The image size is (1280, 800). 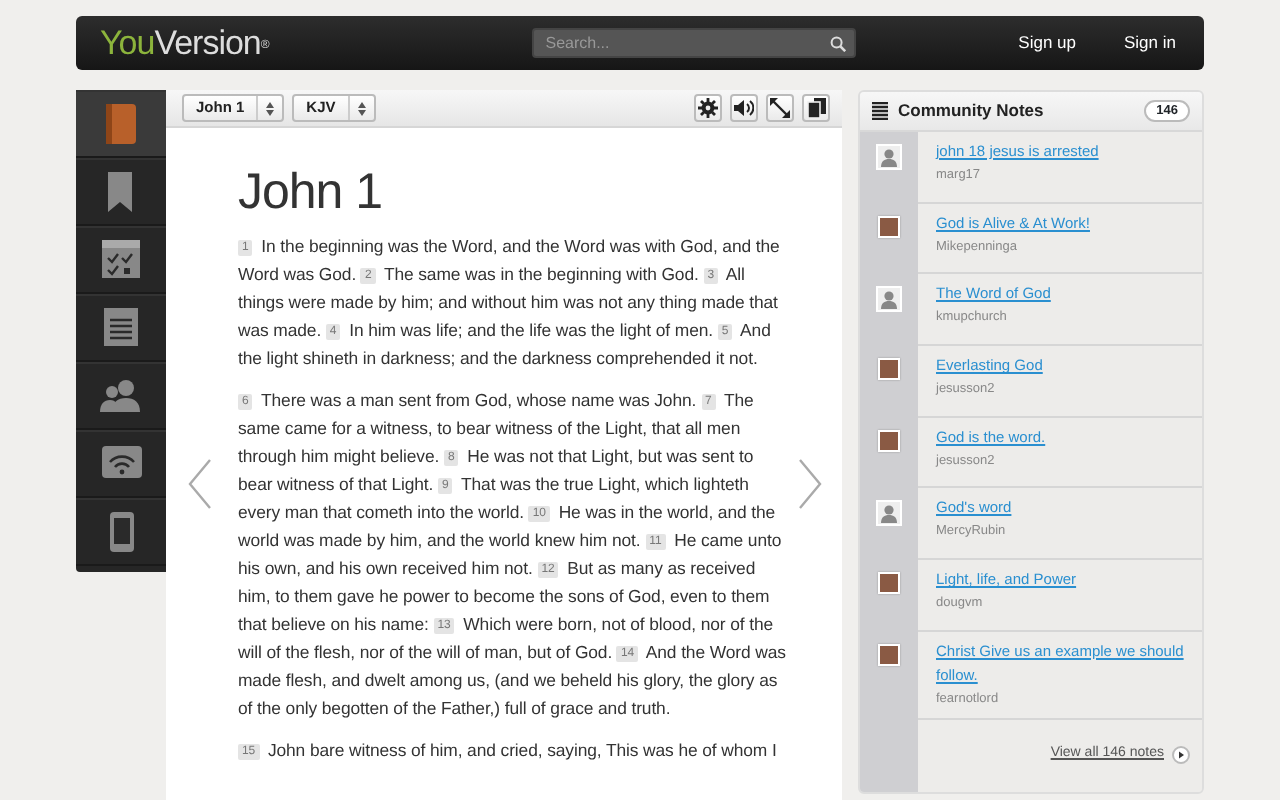 I want to click on checklist-icon, so click(x=121, y=260).